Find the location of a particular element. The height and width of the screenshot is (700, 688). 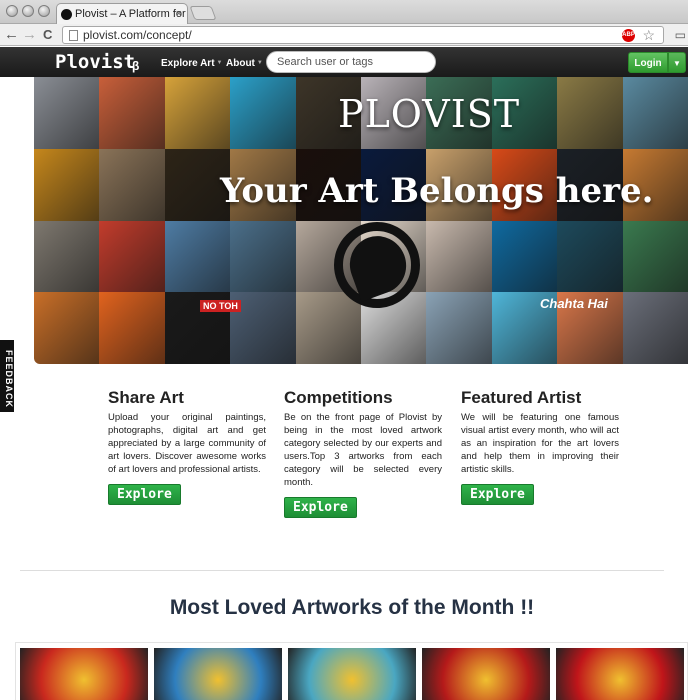

window-resize-icon: ▭ is located at coordinates (680, 35).